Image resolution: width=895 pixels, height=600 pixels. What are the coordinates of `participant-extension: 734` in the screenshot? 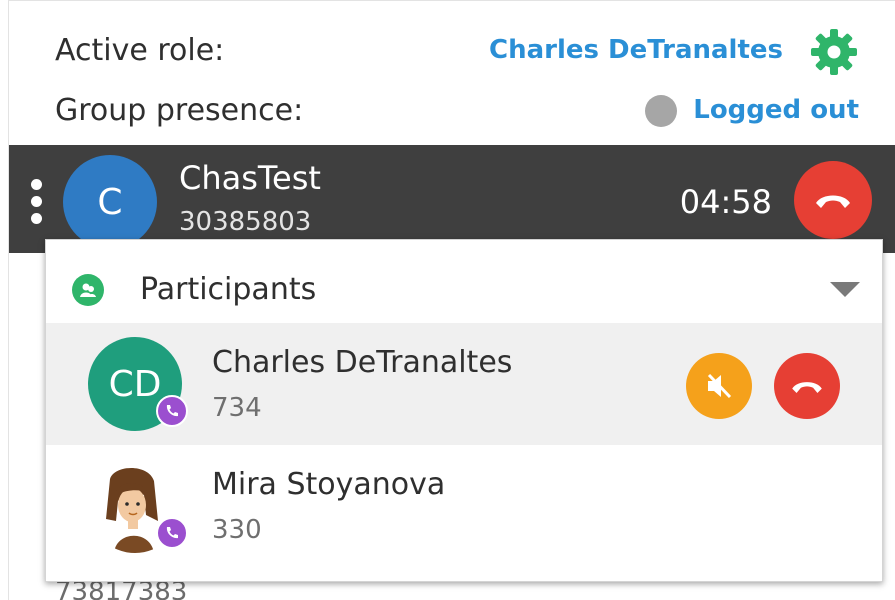 It's located at (237, 408).